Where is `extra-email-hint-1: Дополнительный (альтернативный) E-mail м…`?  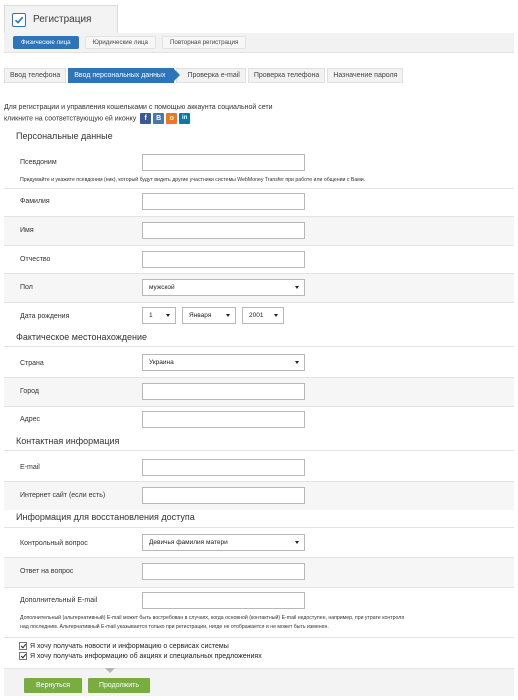 extra-email-hint-1: Дополнительный (альтернативный) E-mail м… is located at coordinates (212, 618).